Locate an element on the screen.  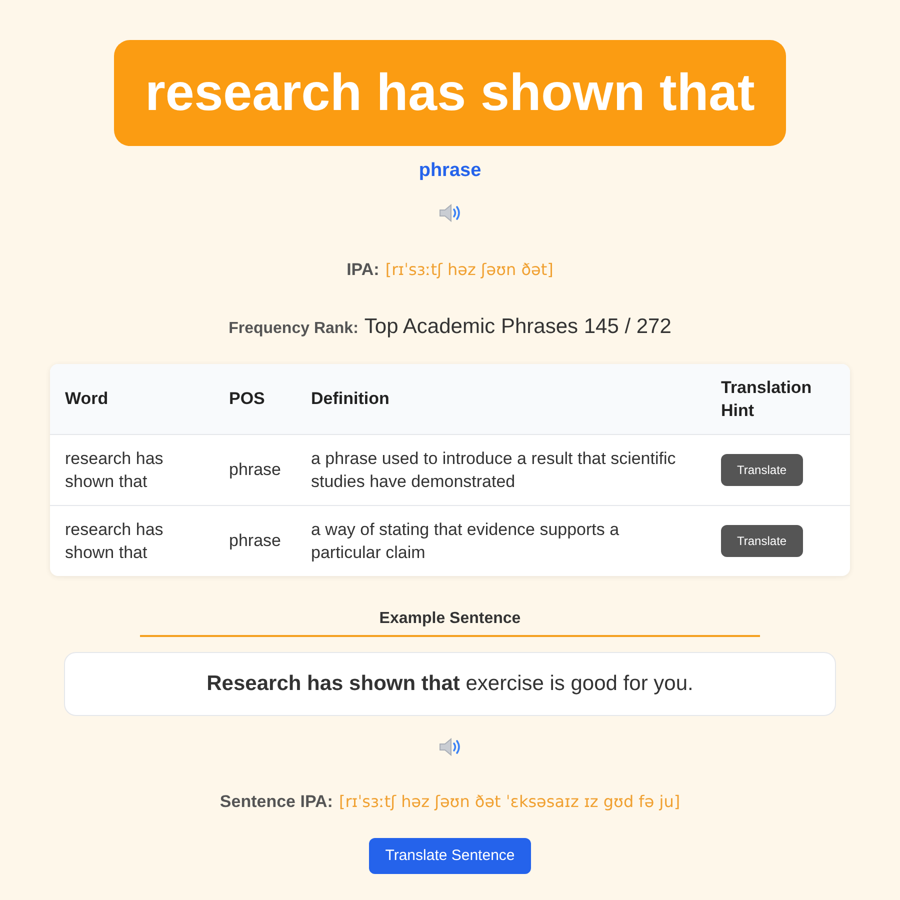
definition-cell: a phrase used to introduce a result that scientific studies have demonstrated is located at coordinates (501, 469).